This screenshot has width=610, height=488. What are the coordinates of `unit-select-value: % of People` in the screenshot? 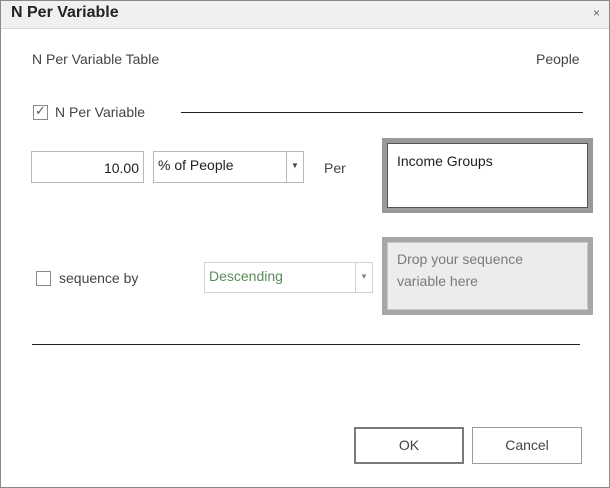 It's located at (196, 165).